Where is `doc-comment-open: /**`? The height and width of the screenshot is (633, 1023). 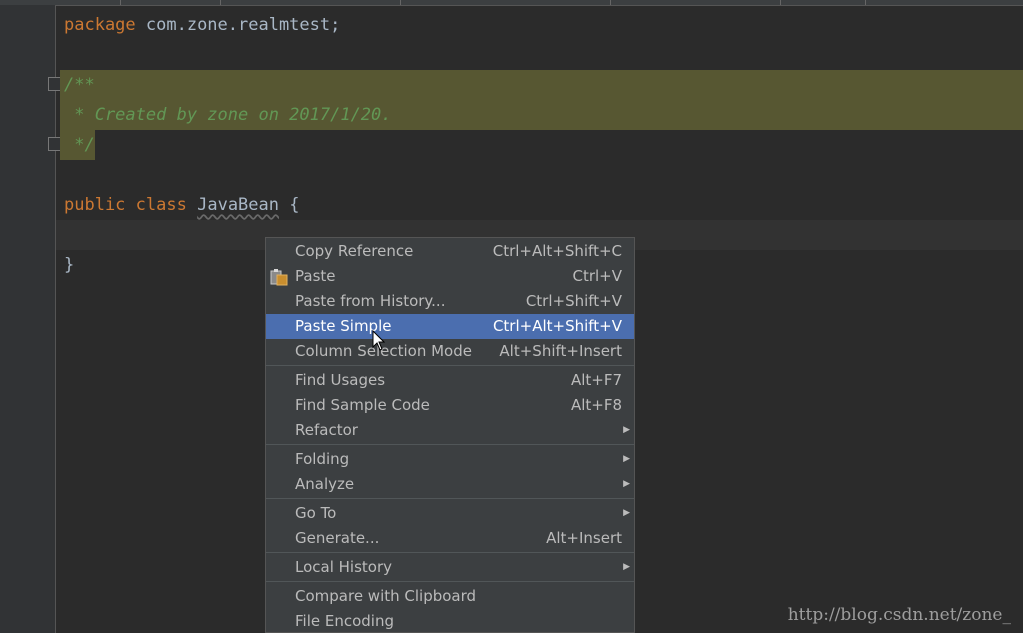
doc-comment-open: /** is located at coordinates (79, 85).